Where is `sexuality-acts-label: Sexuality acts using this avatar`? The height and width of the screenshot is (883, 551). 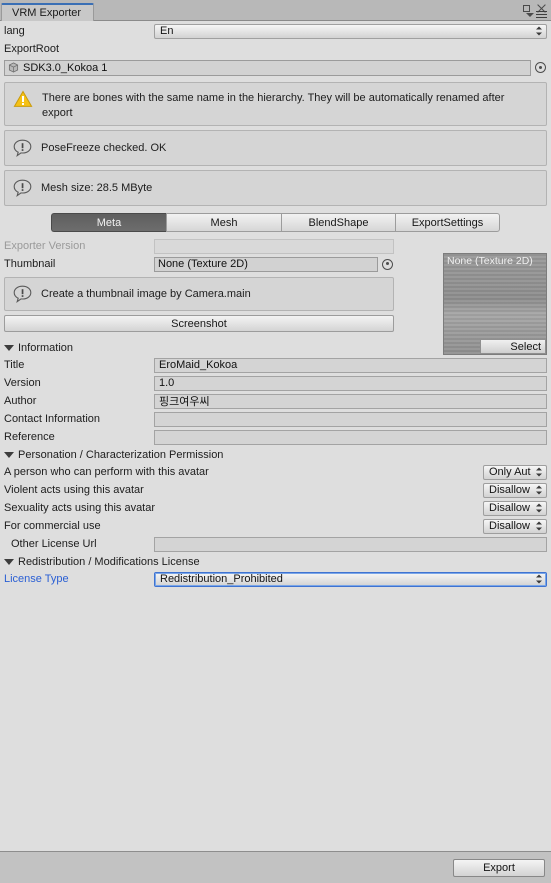 sexuality-acts-label: Sexuality acts using this avatar is located at coordinates (80, 508).